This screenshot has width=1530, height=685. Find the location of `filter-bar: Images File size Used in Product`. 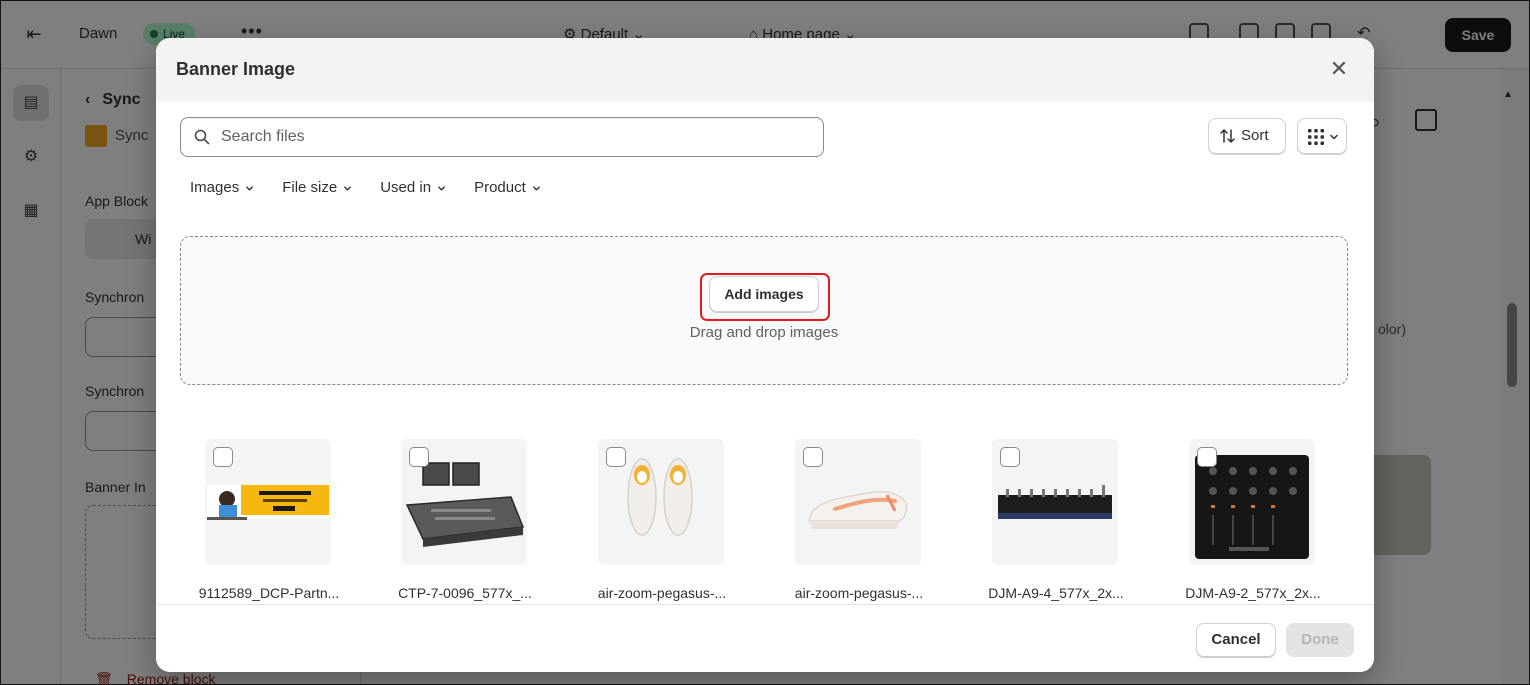

filter-bar: Images File size Used in Product is located at coordinates (365, 188).